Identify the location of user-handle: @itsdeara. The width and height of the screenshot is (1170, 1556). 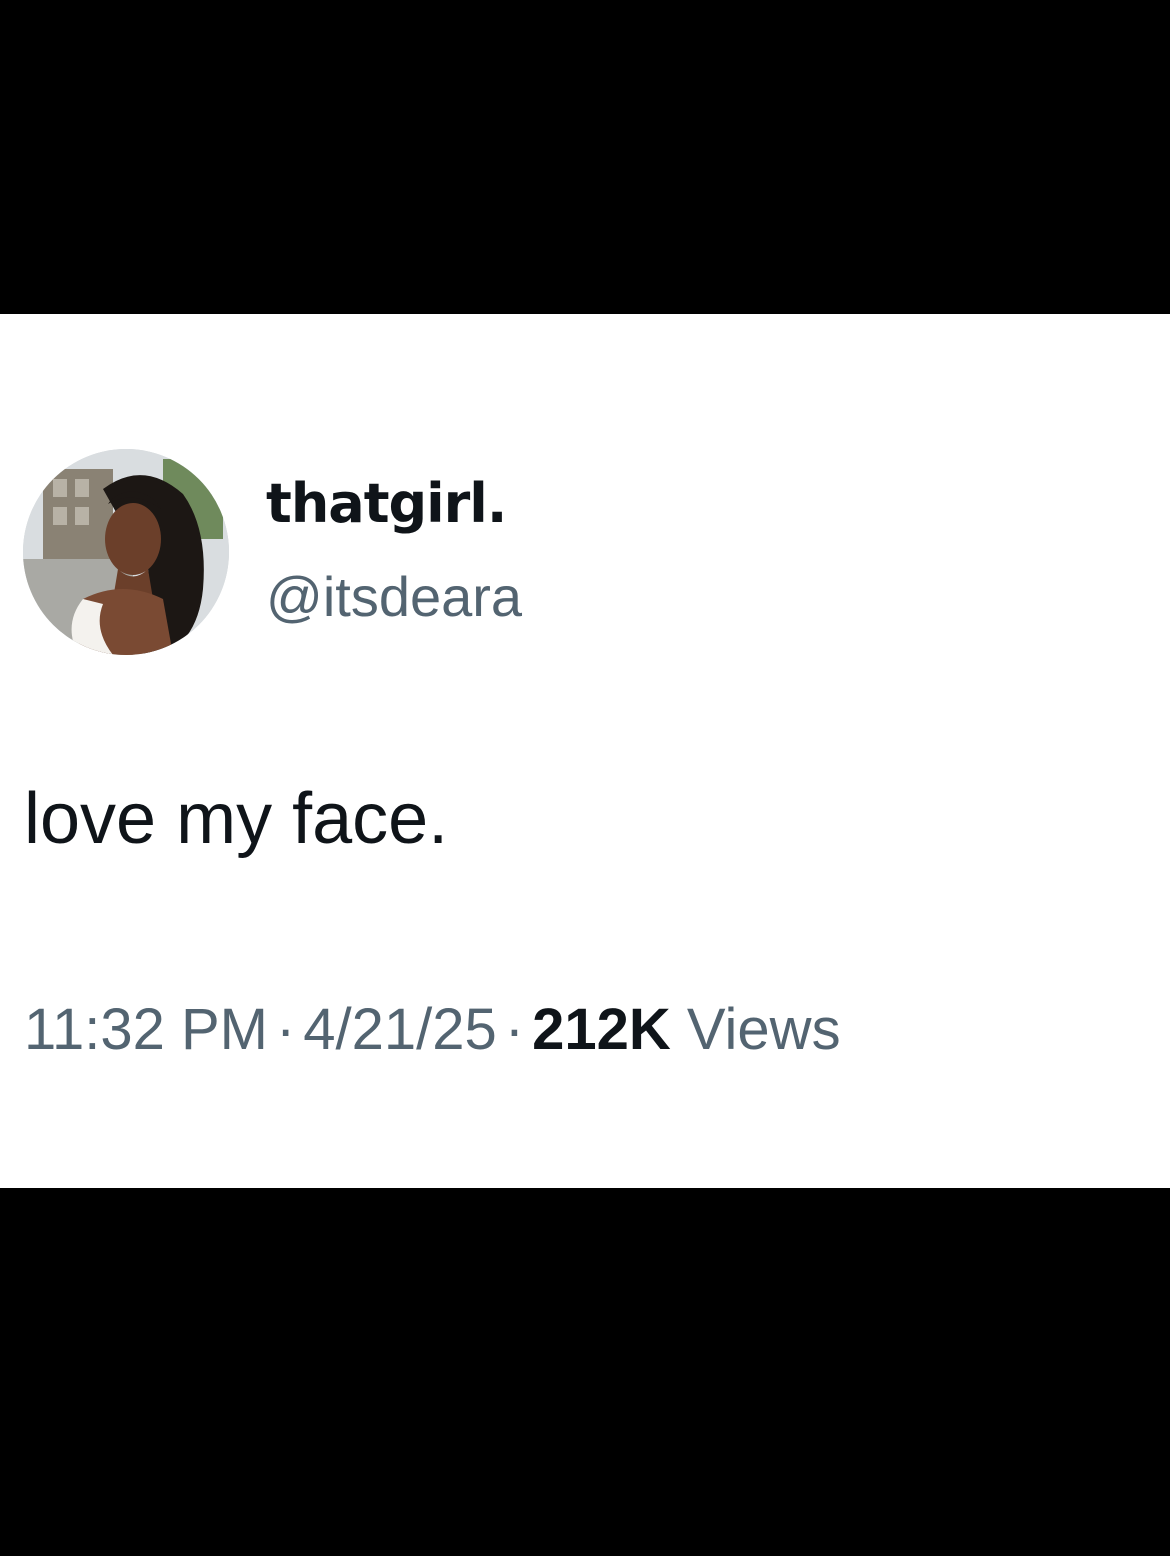
(394, 596).